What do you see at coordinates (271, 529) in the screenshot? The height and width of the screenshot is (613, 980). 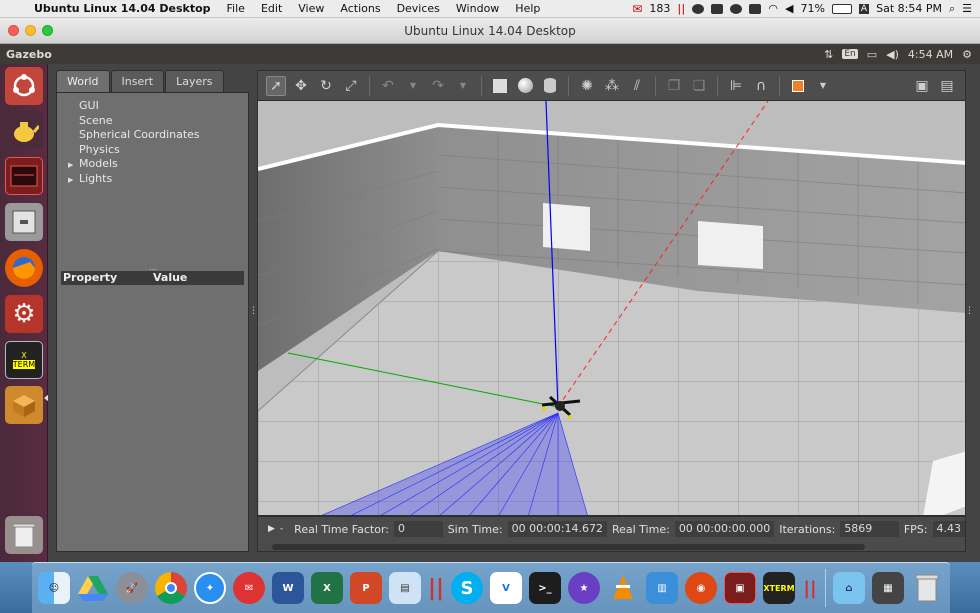 I see `play-pause-icon: ▶` at bounding box center [271, 529].